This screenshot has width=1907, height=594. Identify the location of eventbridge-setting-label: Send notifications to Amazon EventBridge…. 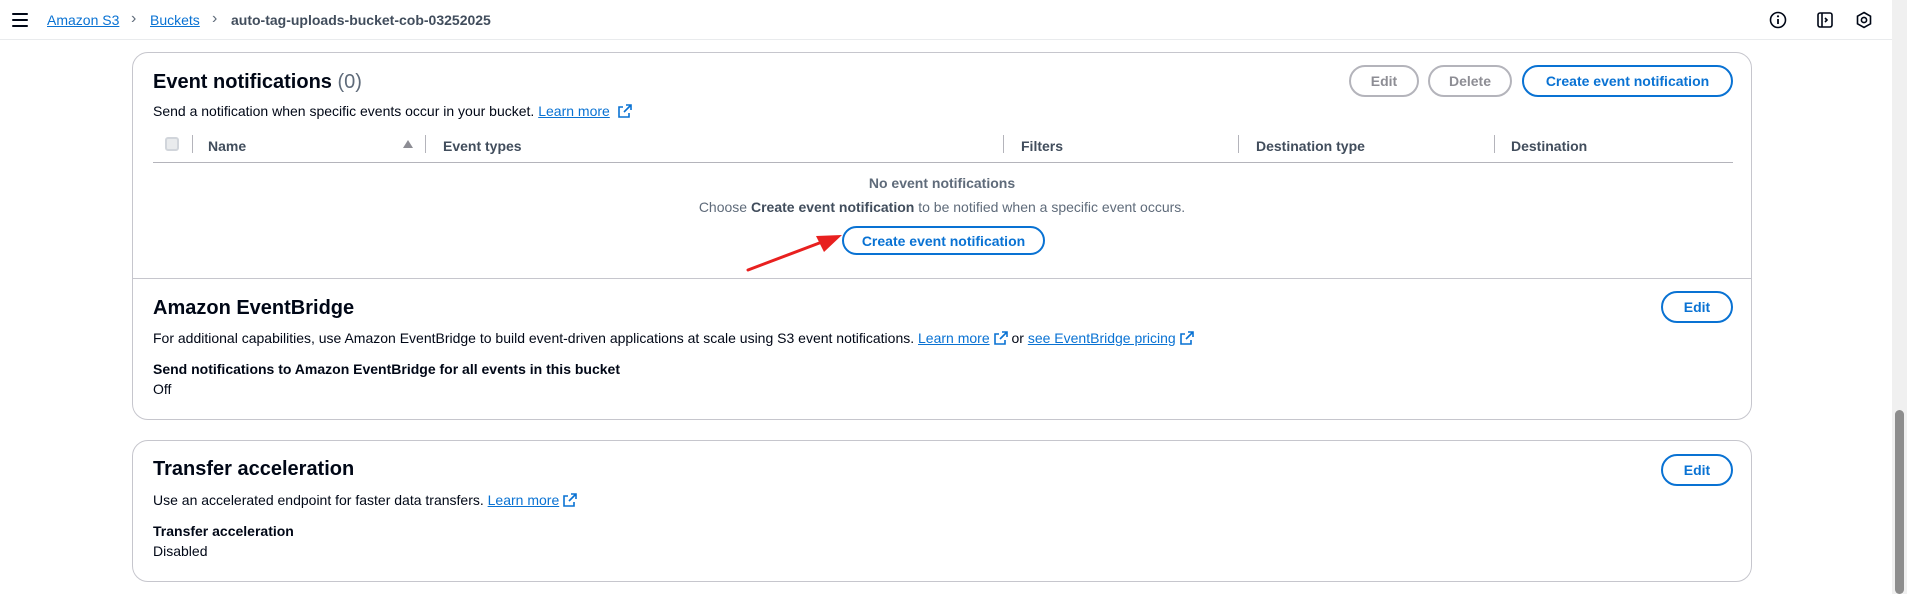
(386, 369).